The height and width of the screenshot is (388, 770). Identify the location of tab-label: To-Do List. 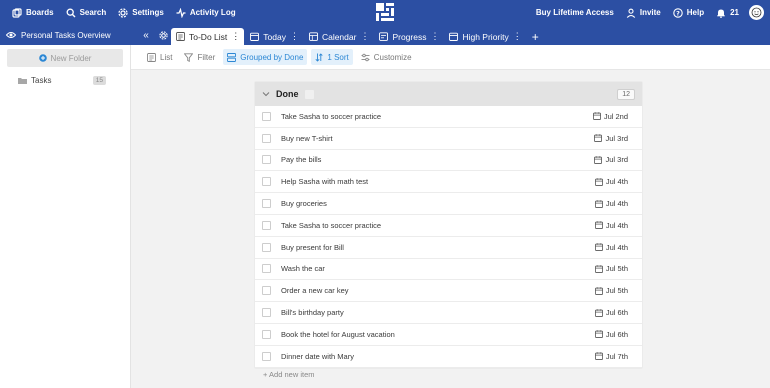
(208, 36).